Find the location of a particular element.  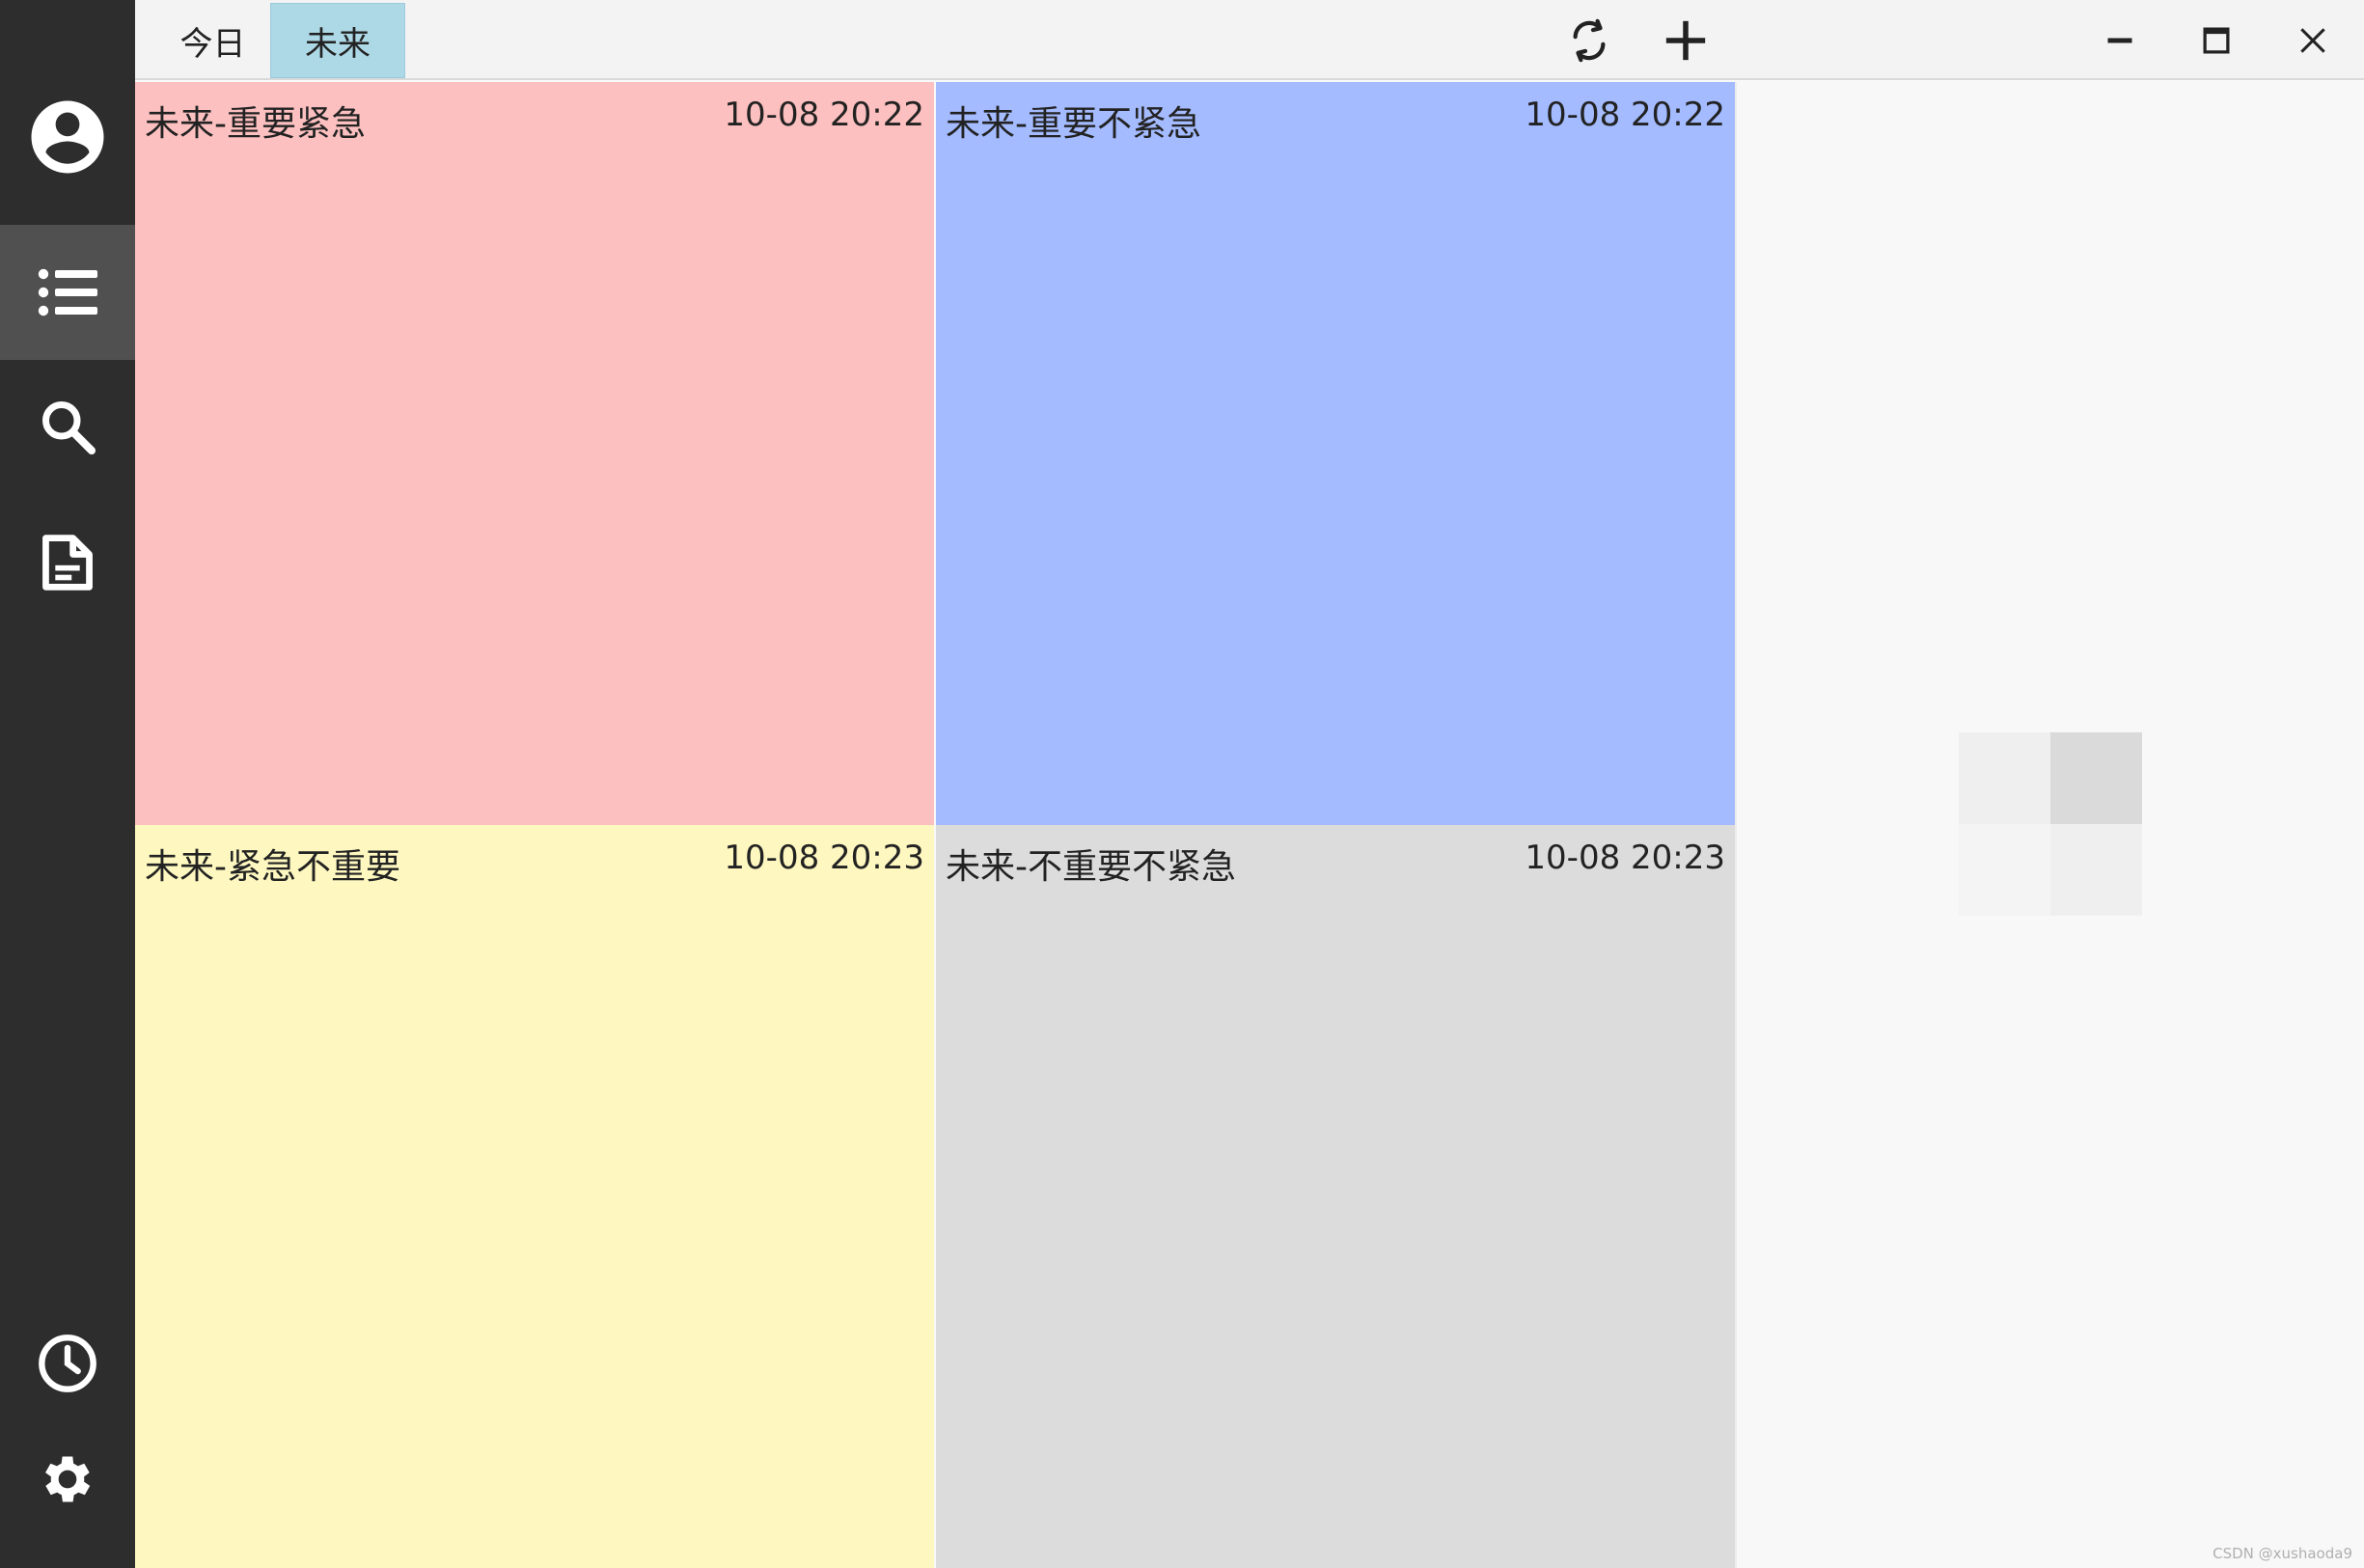

minimize-icon is located at coordinates (2119, 40).